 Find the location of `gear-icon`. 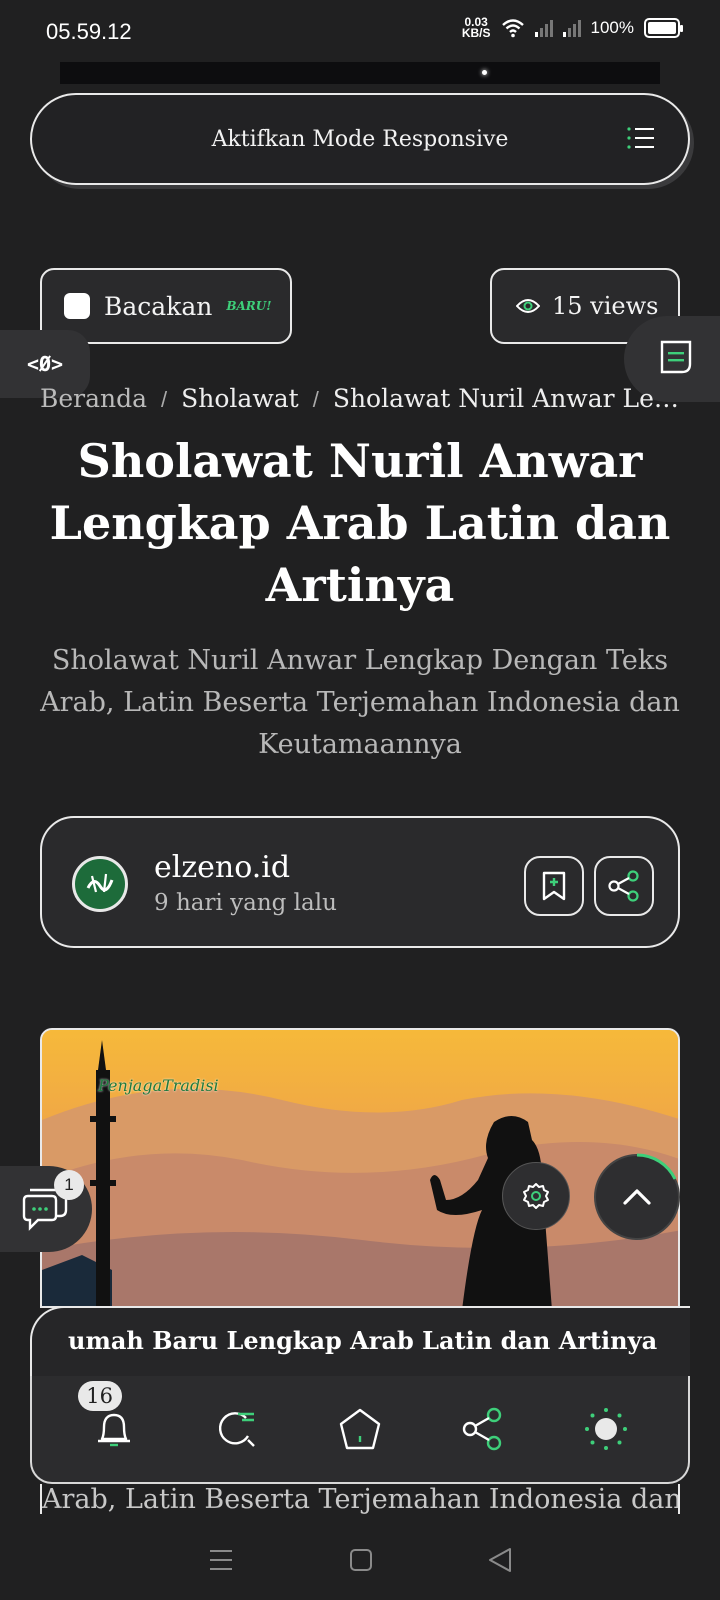

gear-icon is located at coordinates (536, 1196).